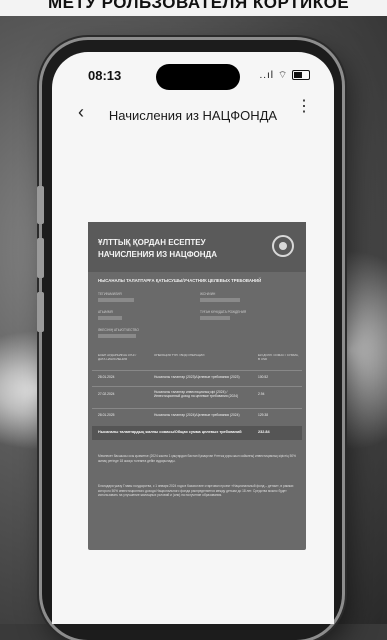 The width and height of the screenshot is (387, 640). What do you see at coordinates (198, 77) in the screenshot?
I see `dynamic-island` at bounding box center [198, 77].